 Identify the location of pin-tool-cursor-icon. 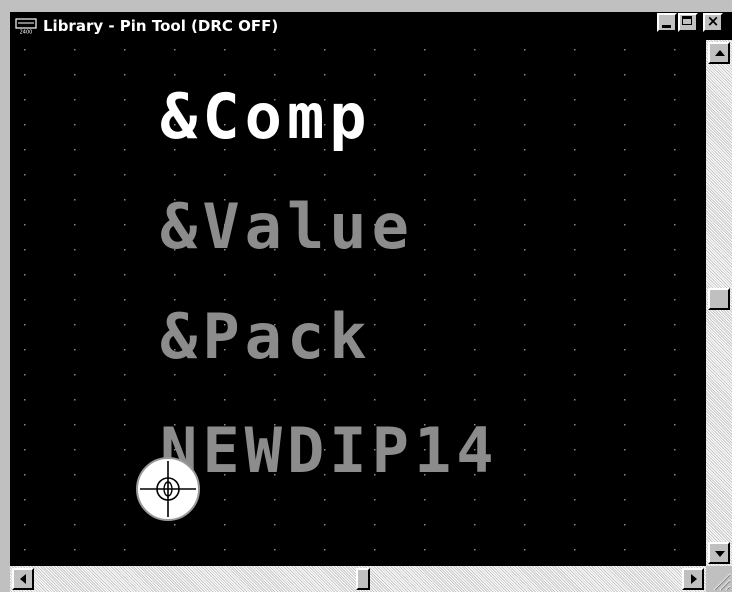
(168, 489).